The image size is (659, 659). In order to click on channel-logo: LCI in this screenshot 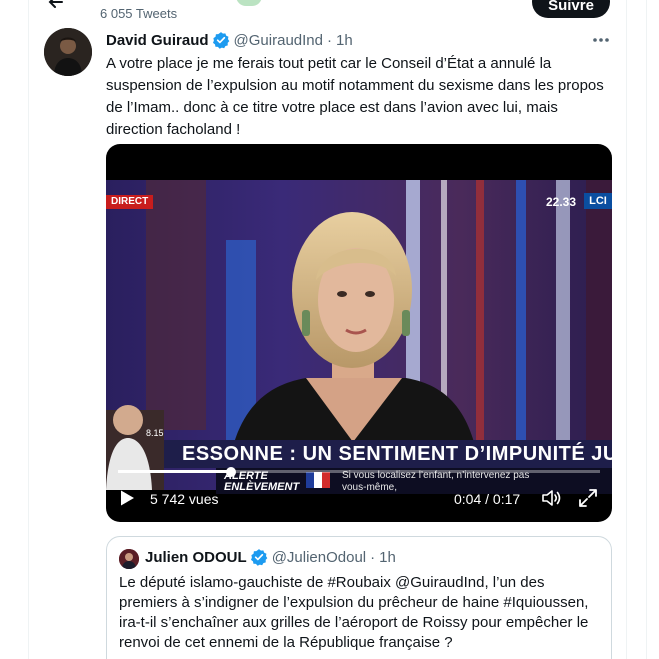, I will do `click(598, 201)`.